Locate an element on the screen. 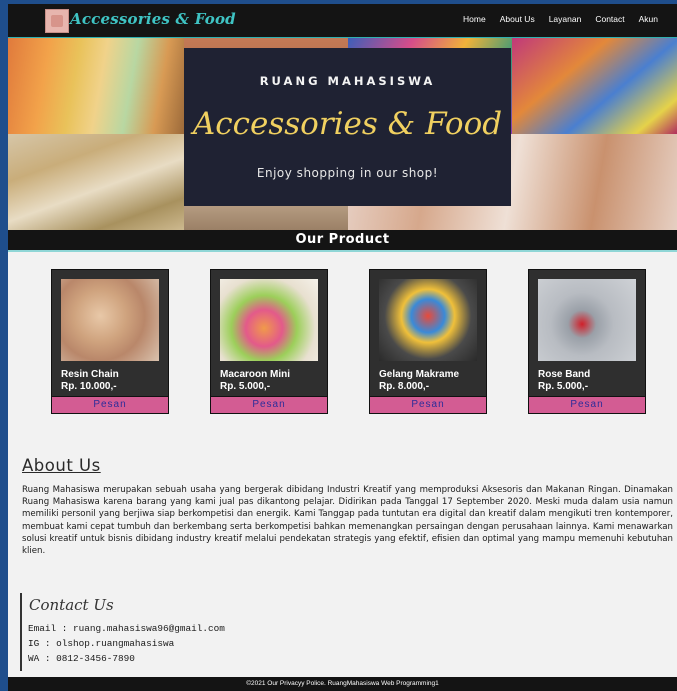 The height and width of the screenshot is (691, 677). nav-about-us: About Us is located at coordinates (517, 19).